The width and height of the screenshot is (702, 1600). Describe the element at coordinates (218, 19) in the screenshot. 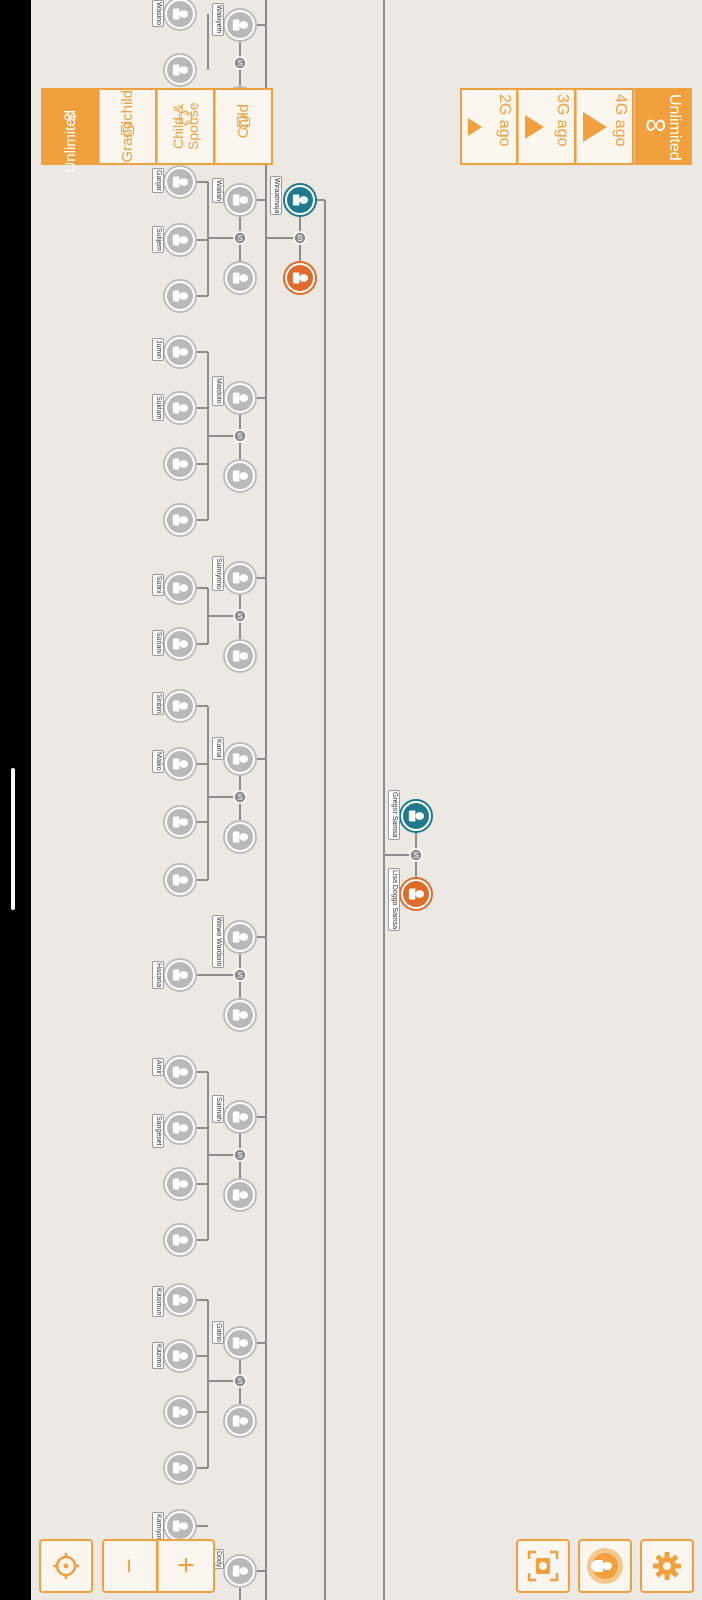

I see `person-label-grandchild: Wakiyem` at that location.